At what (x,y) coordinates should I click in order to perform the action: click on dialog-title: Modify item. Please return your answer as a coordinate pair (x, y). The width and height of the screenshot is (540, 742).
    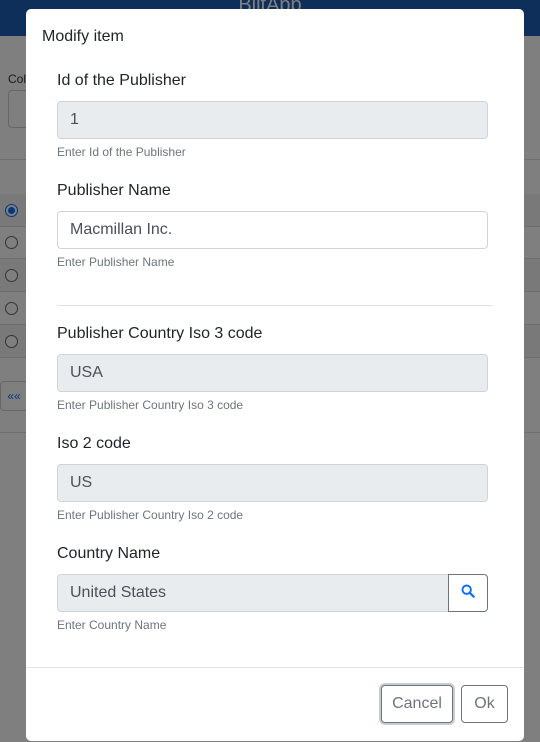
    Looking at the image, I should click on (83, 36).